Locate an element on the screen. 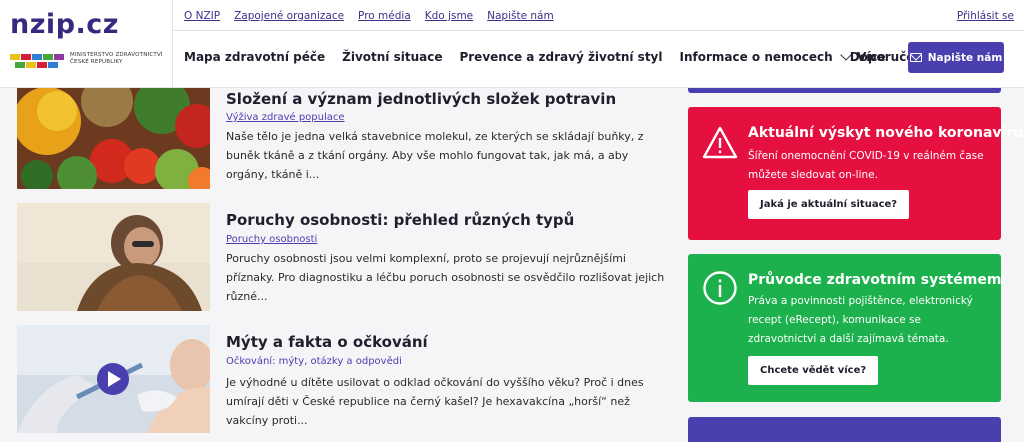 The image size is (1024, 442). login-link: Přihlásit se is located at coordinates (985, 16).